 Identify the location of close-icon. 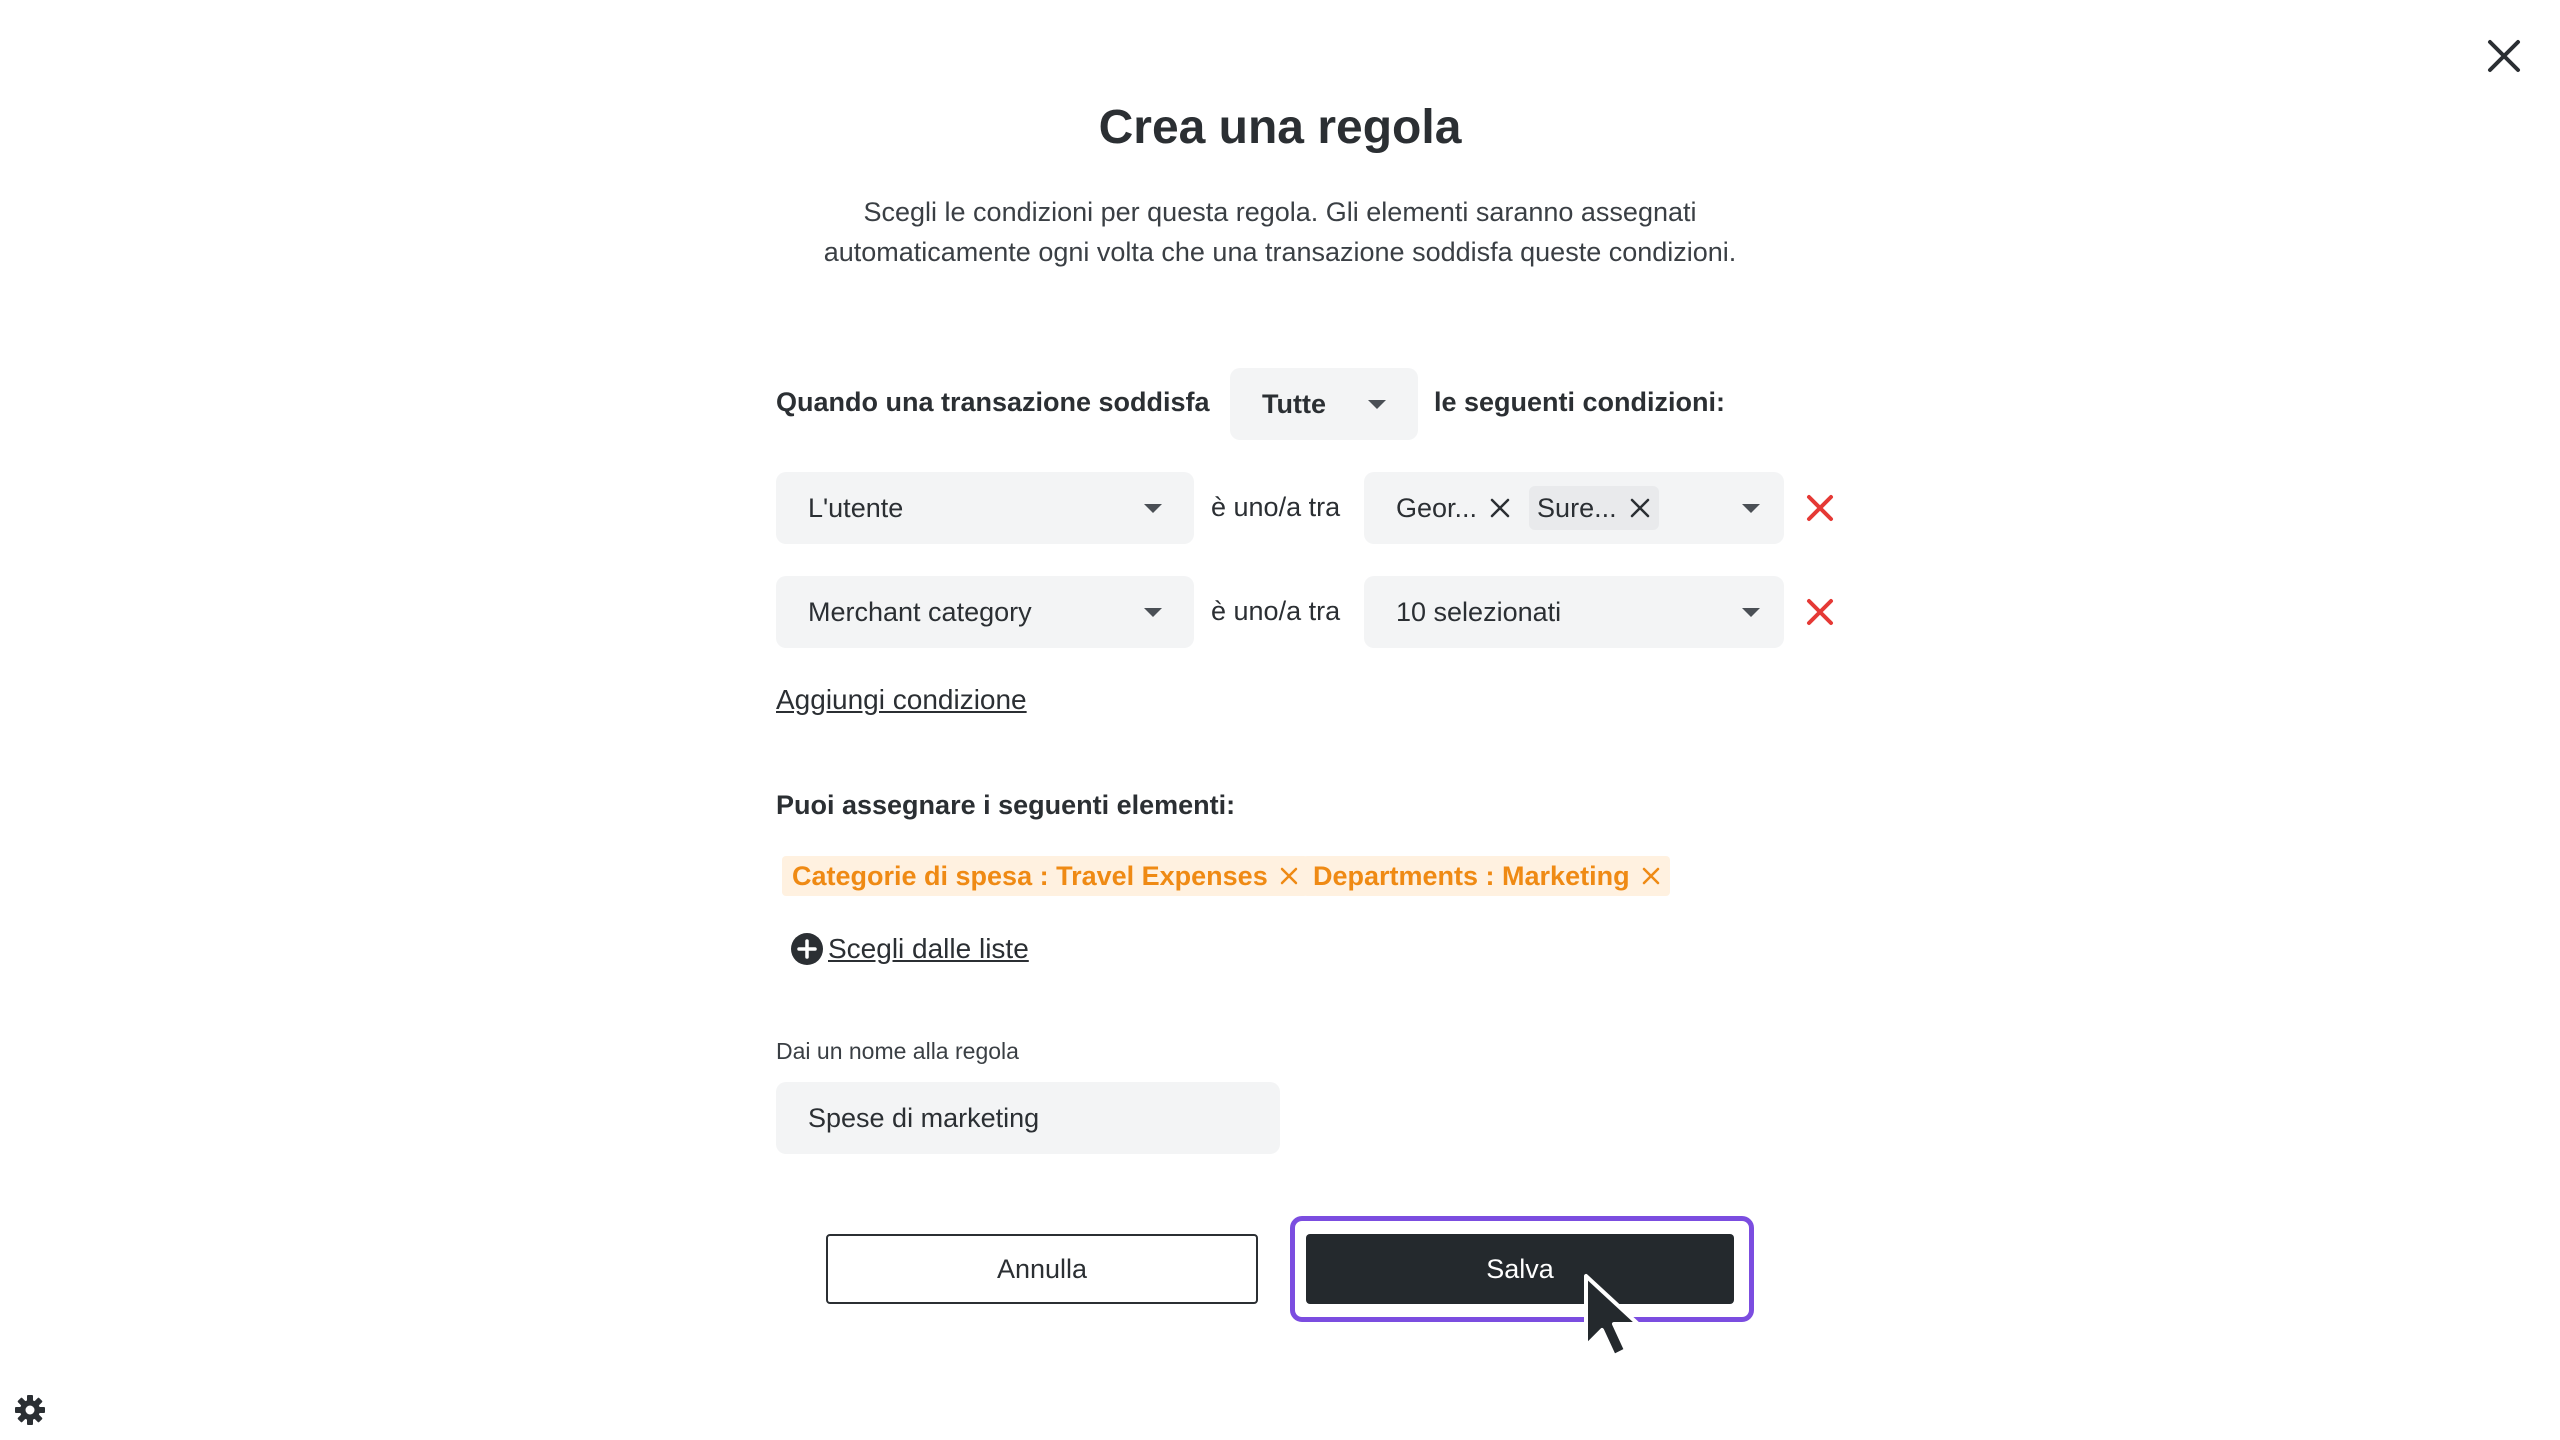
(2504, 56).